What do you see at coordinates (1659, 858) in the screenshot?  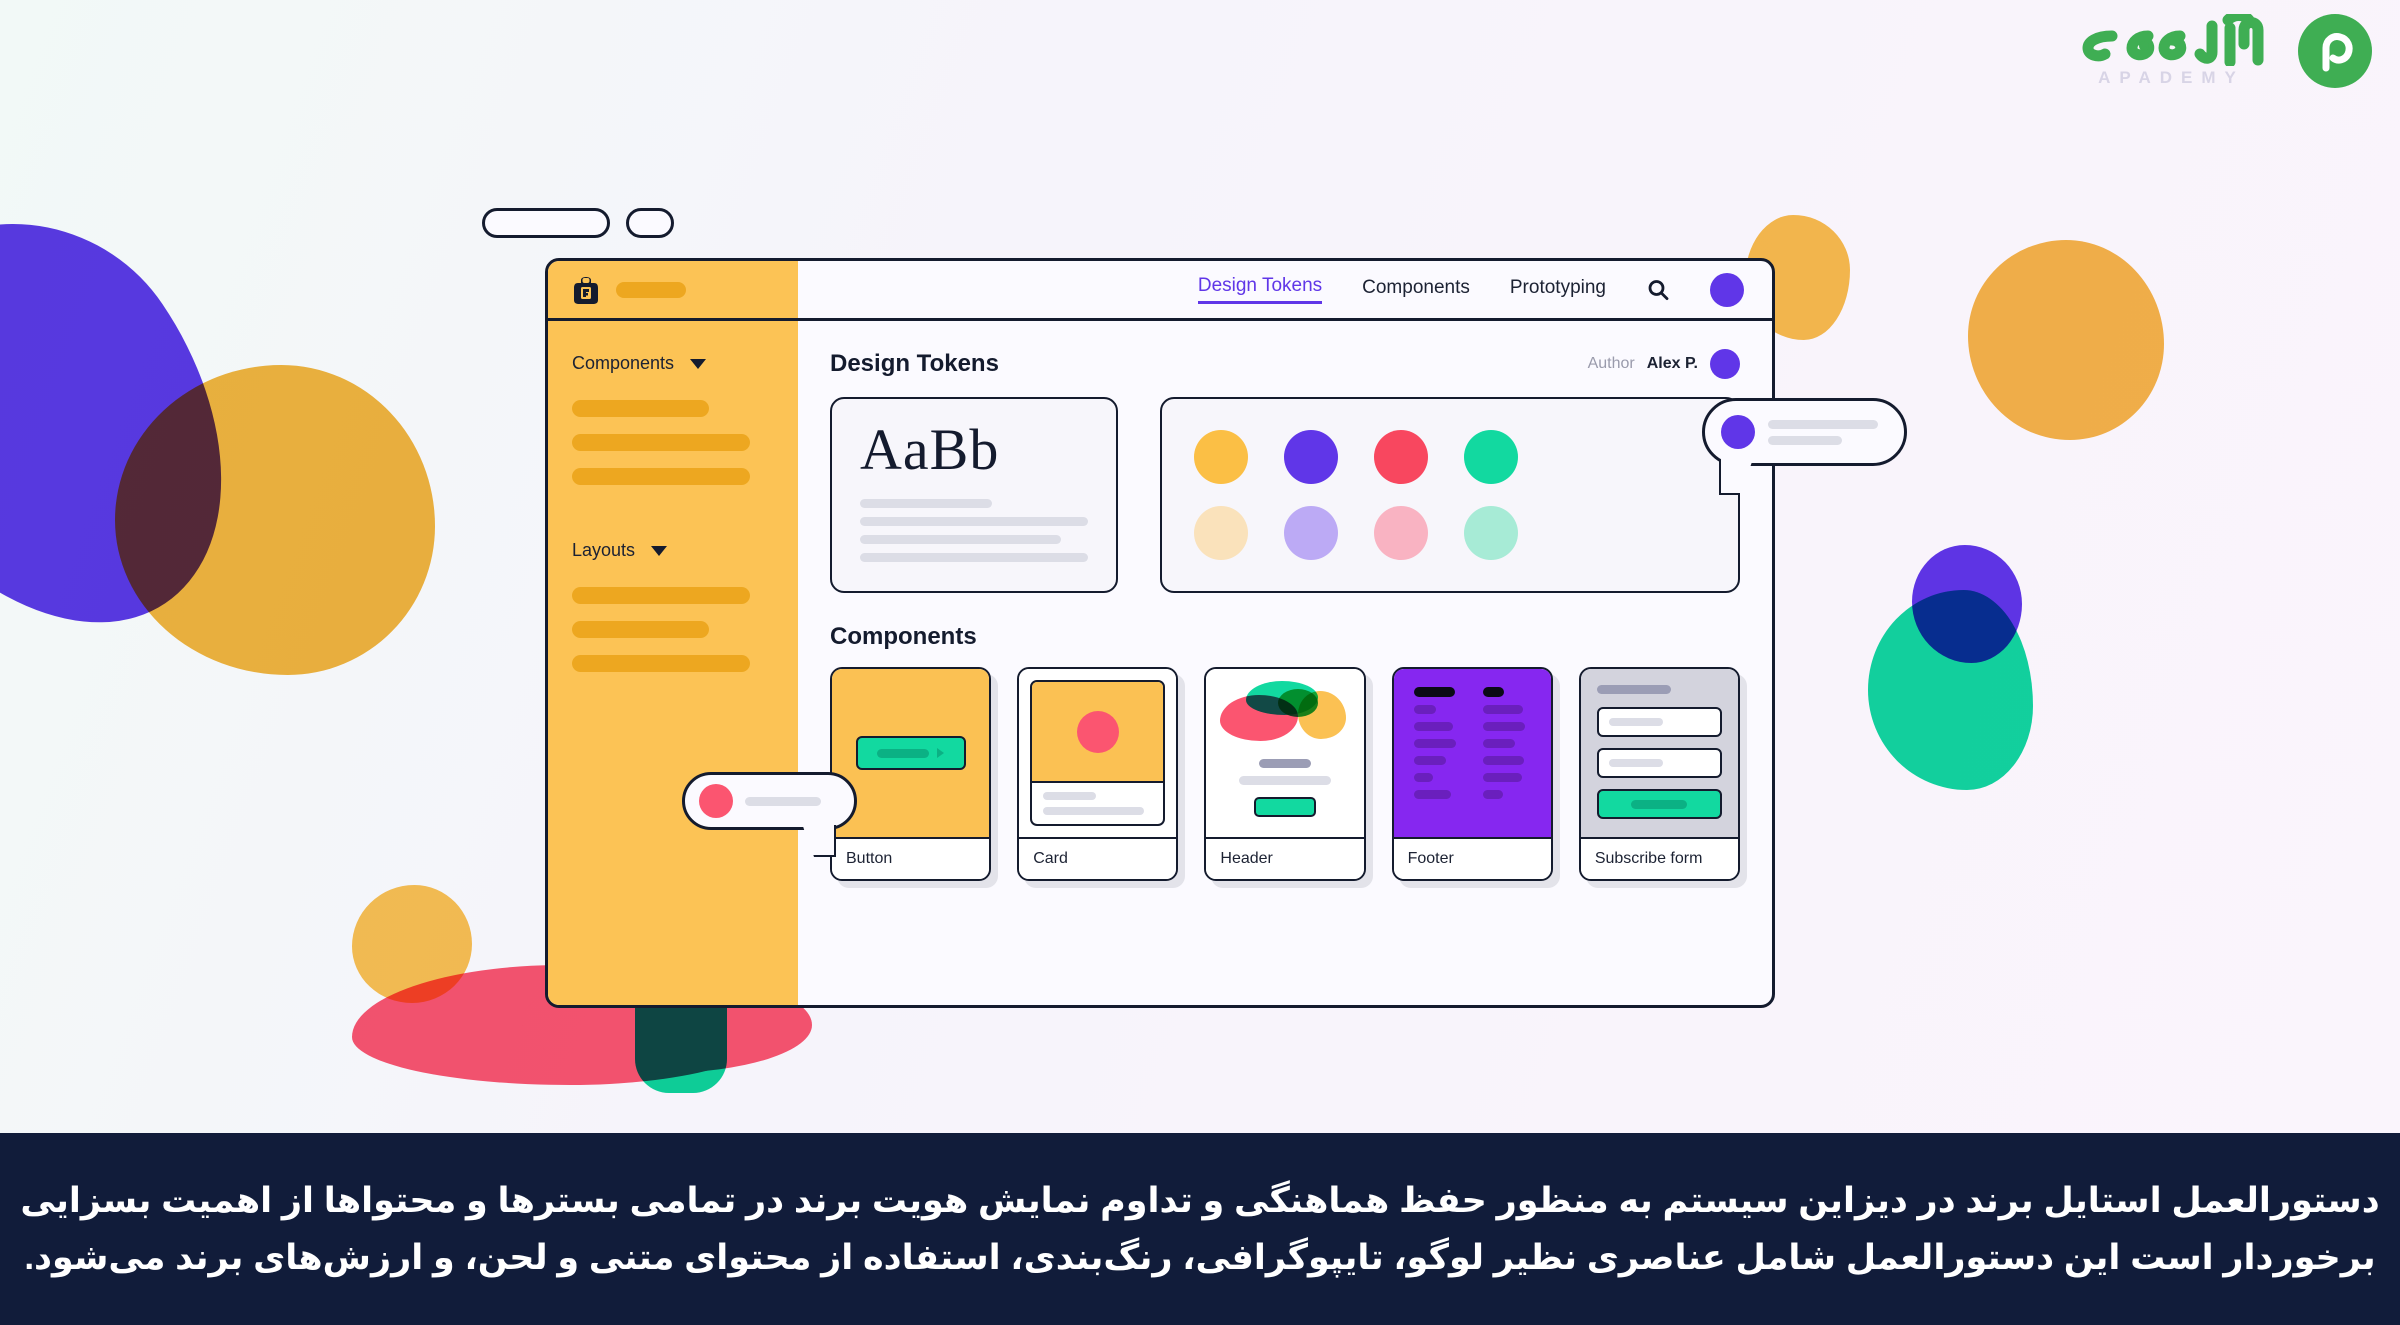 I see `component-label: Subscribe form` at bounding box center [1659, 858].